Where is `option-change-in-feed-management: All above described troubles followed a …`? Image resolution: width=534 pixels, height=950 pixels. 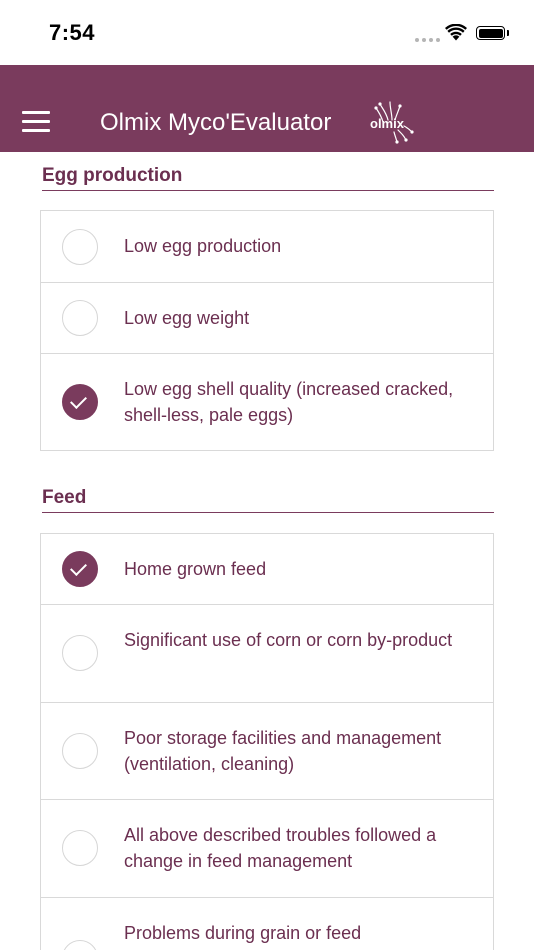
option-change-in-feed-management: All above described troubles followed a … is located at coordinates (267, 849).